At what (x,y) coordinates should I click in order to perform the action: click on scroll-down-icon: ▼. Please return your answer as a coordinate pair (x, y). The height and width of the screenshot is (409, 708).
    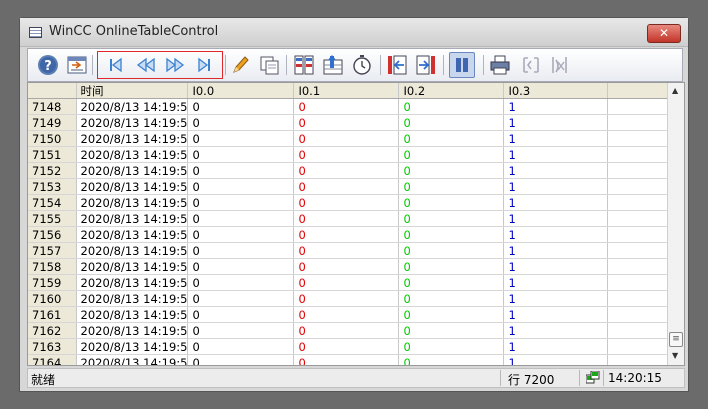
    Looking at the image, I should click on (675, 355).